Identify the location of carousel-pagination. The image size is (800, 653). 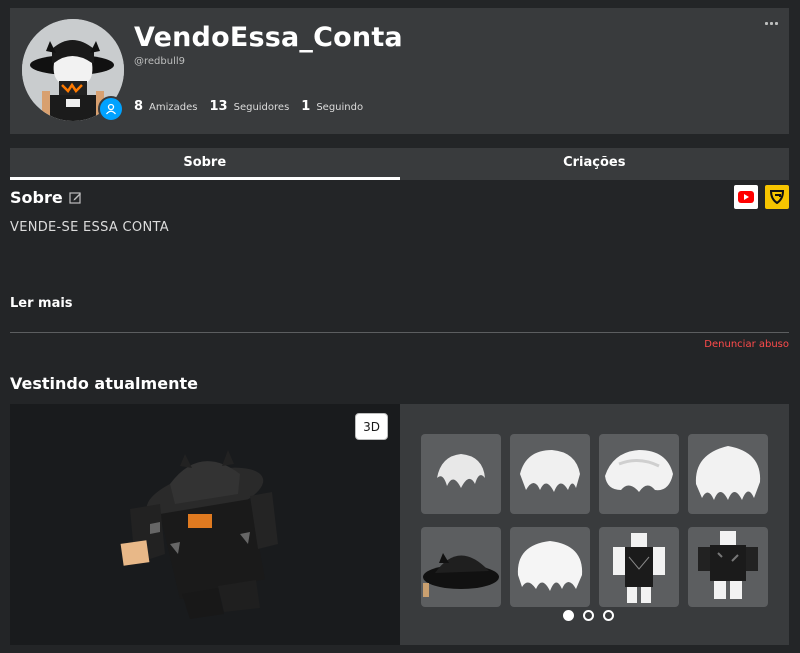
(588, 615).